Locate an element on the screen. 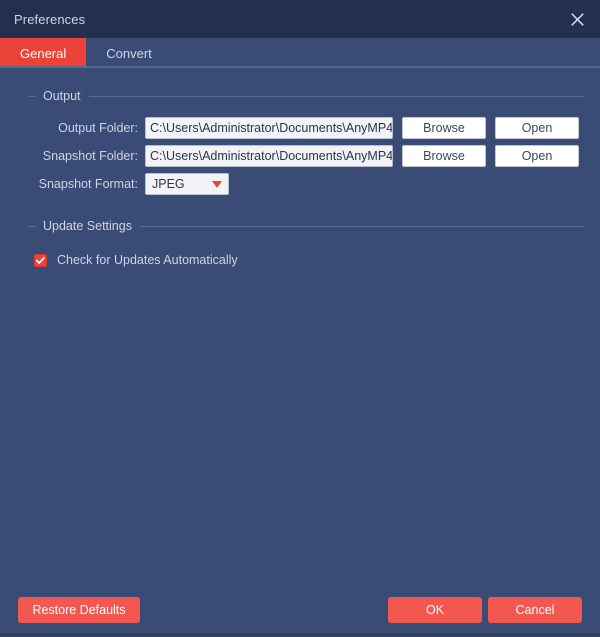 This screenshot has height=637, width=600. window-title: Preferences is located at coordinates (50, 19).